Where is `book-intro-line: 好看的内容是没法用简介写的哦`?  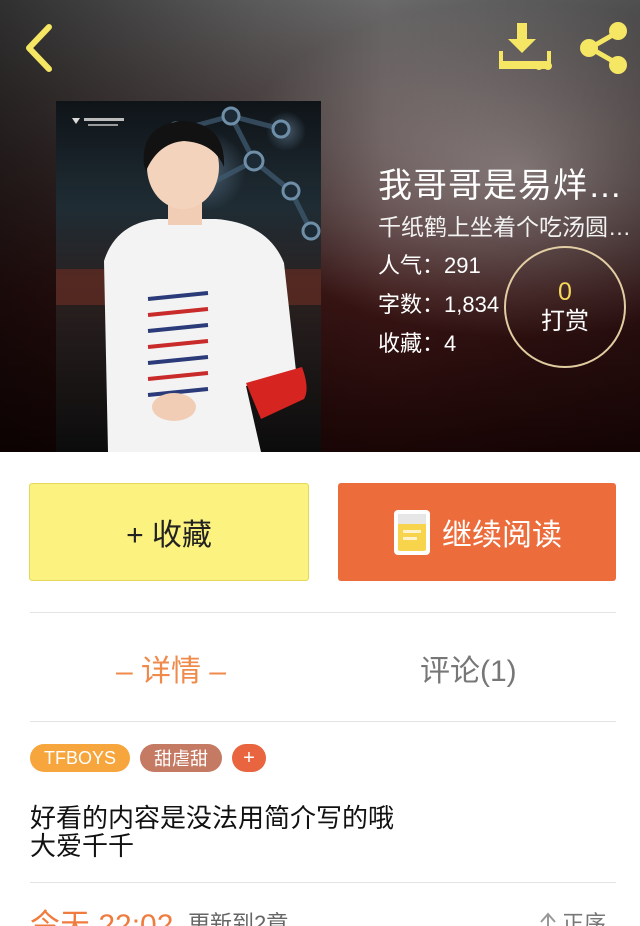 book-intro-line: 好看的内容是没法用简介写的哦 is located at coordinates (212, 818).